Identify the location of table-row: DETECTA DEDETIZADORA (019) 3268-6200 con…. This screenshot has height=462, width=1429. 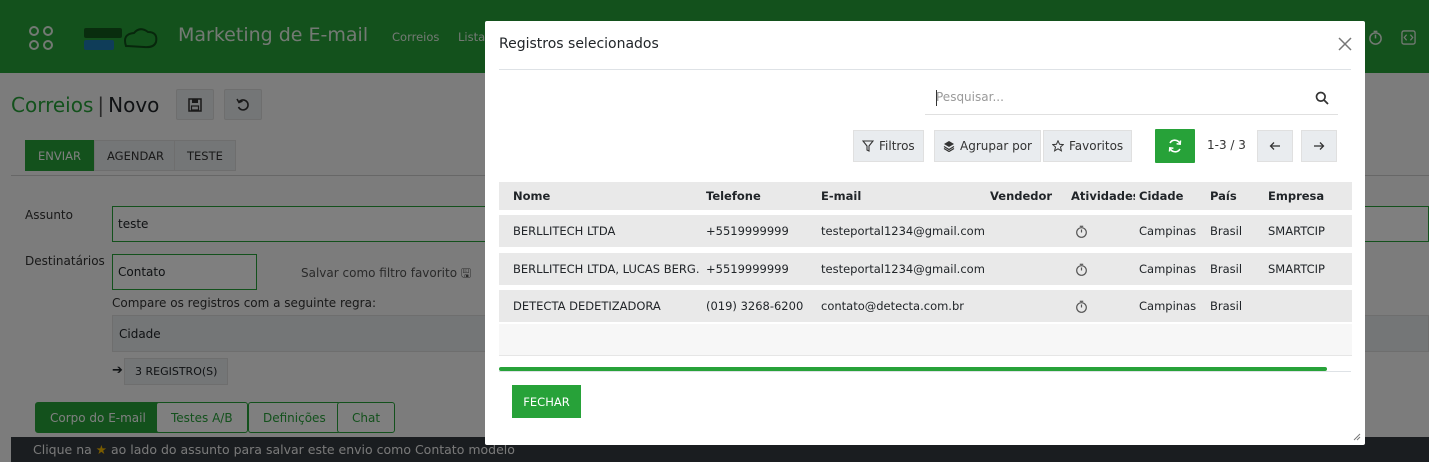
(925, 306).